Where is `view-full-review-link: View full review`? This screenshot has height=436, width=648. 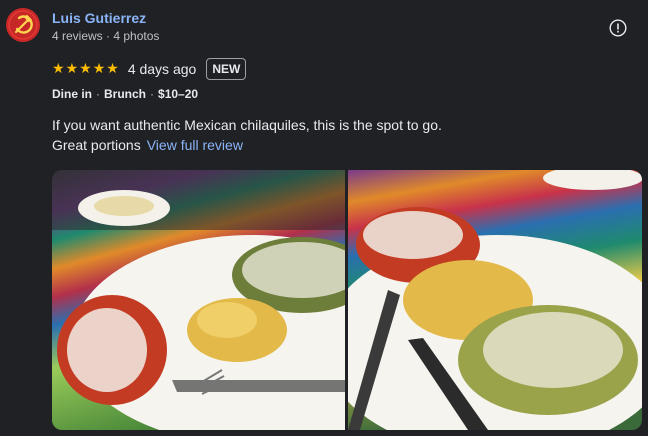 view-full-review-link: View full review is located at coordinates (195, 145).